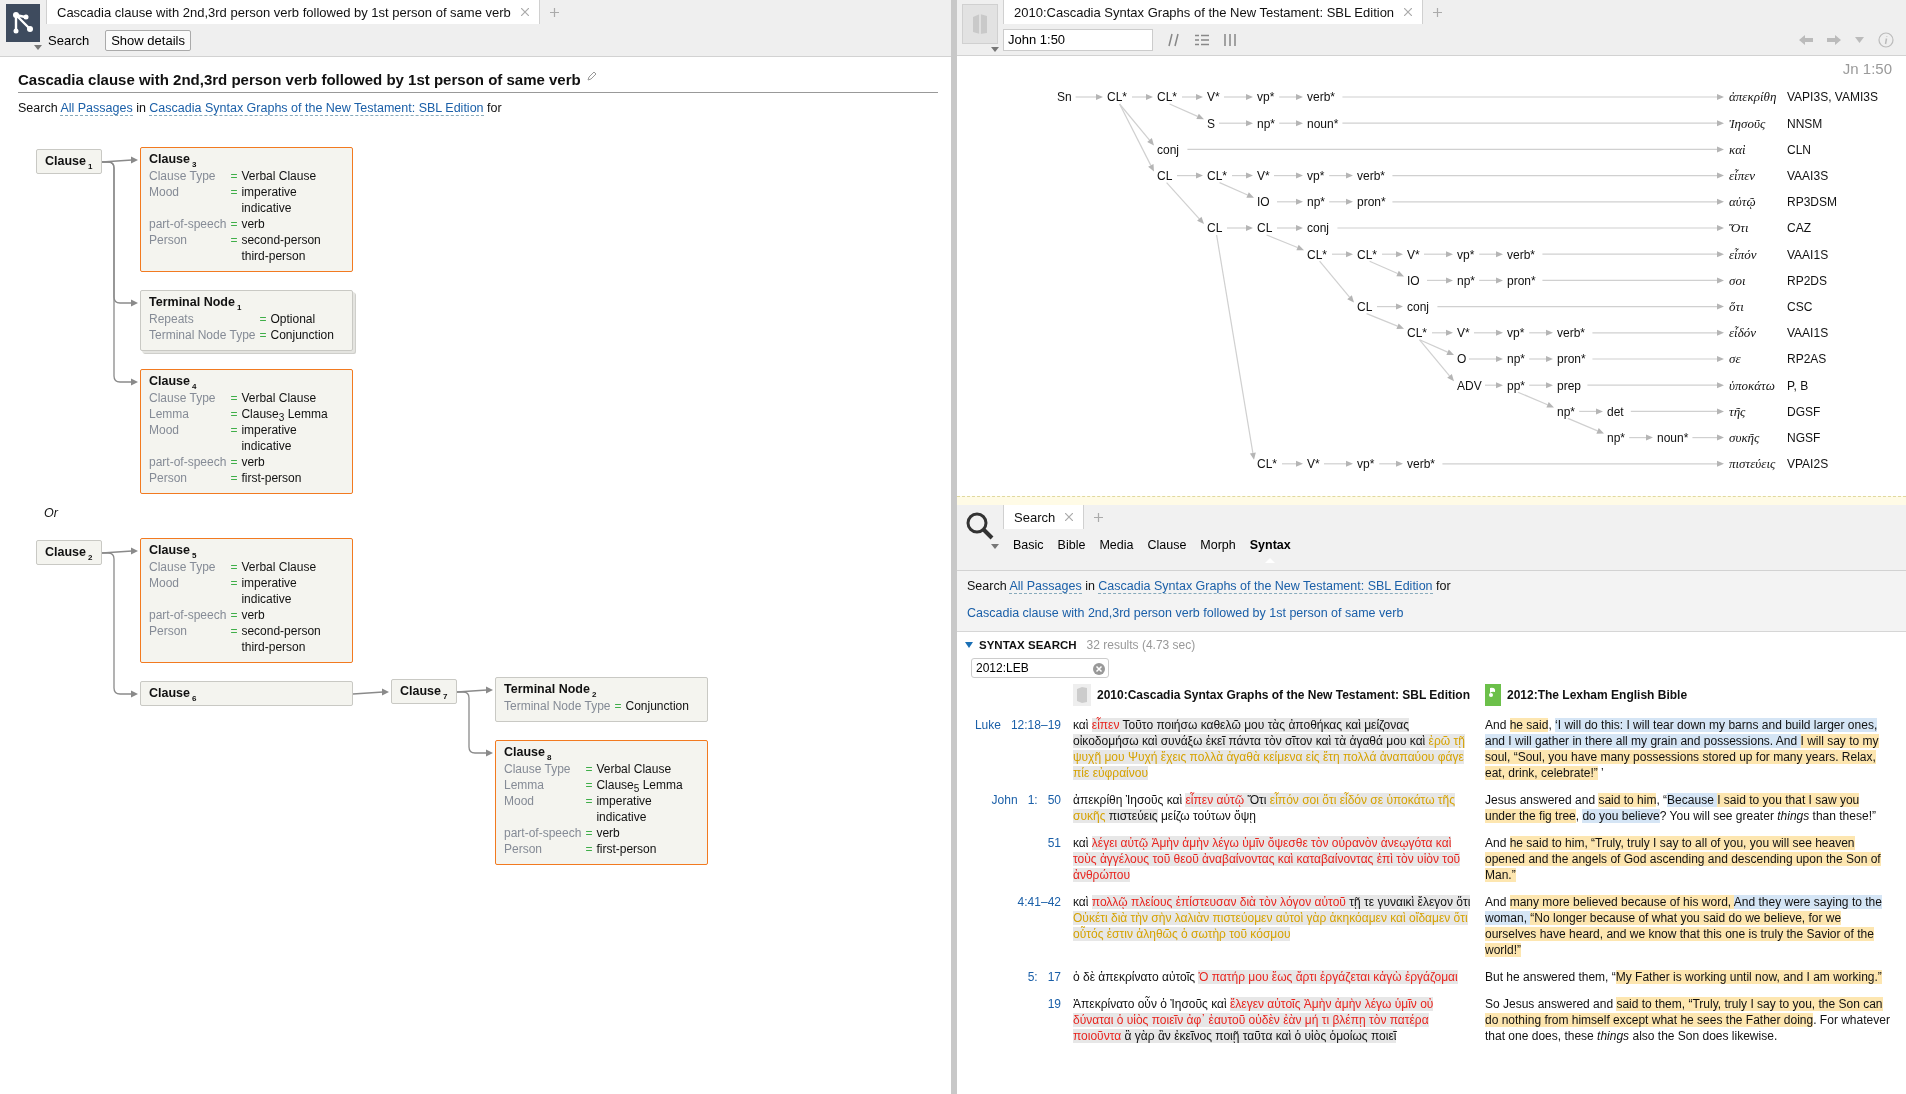  Describe the element at coordinates (424, 691) in the screenshot. I see `query-node: Clause $_{7}$` at that location.